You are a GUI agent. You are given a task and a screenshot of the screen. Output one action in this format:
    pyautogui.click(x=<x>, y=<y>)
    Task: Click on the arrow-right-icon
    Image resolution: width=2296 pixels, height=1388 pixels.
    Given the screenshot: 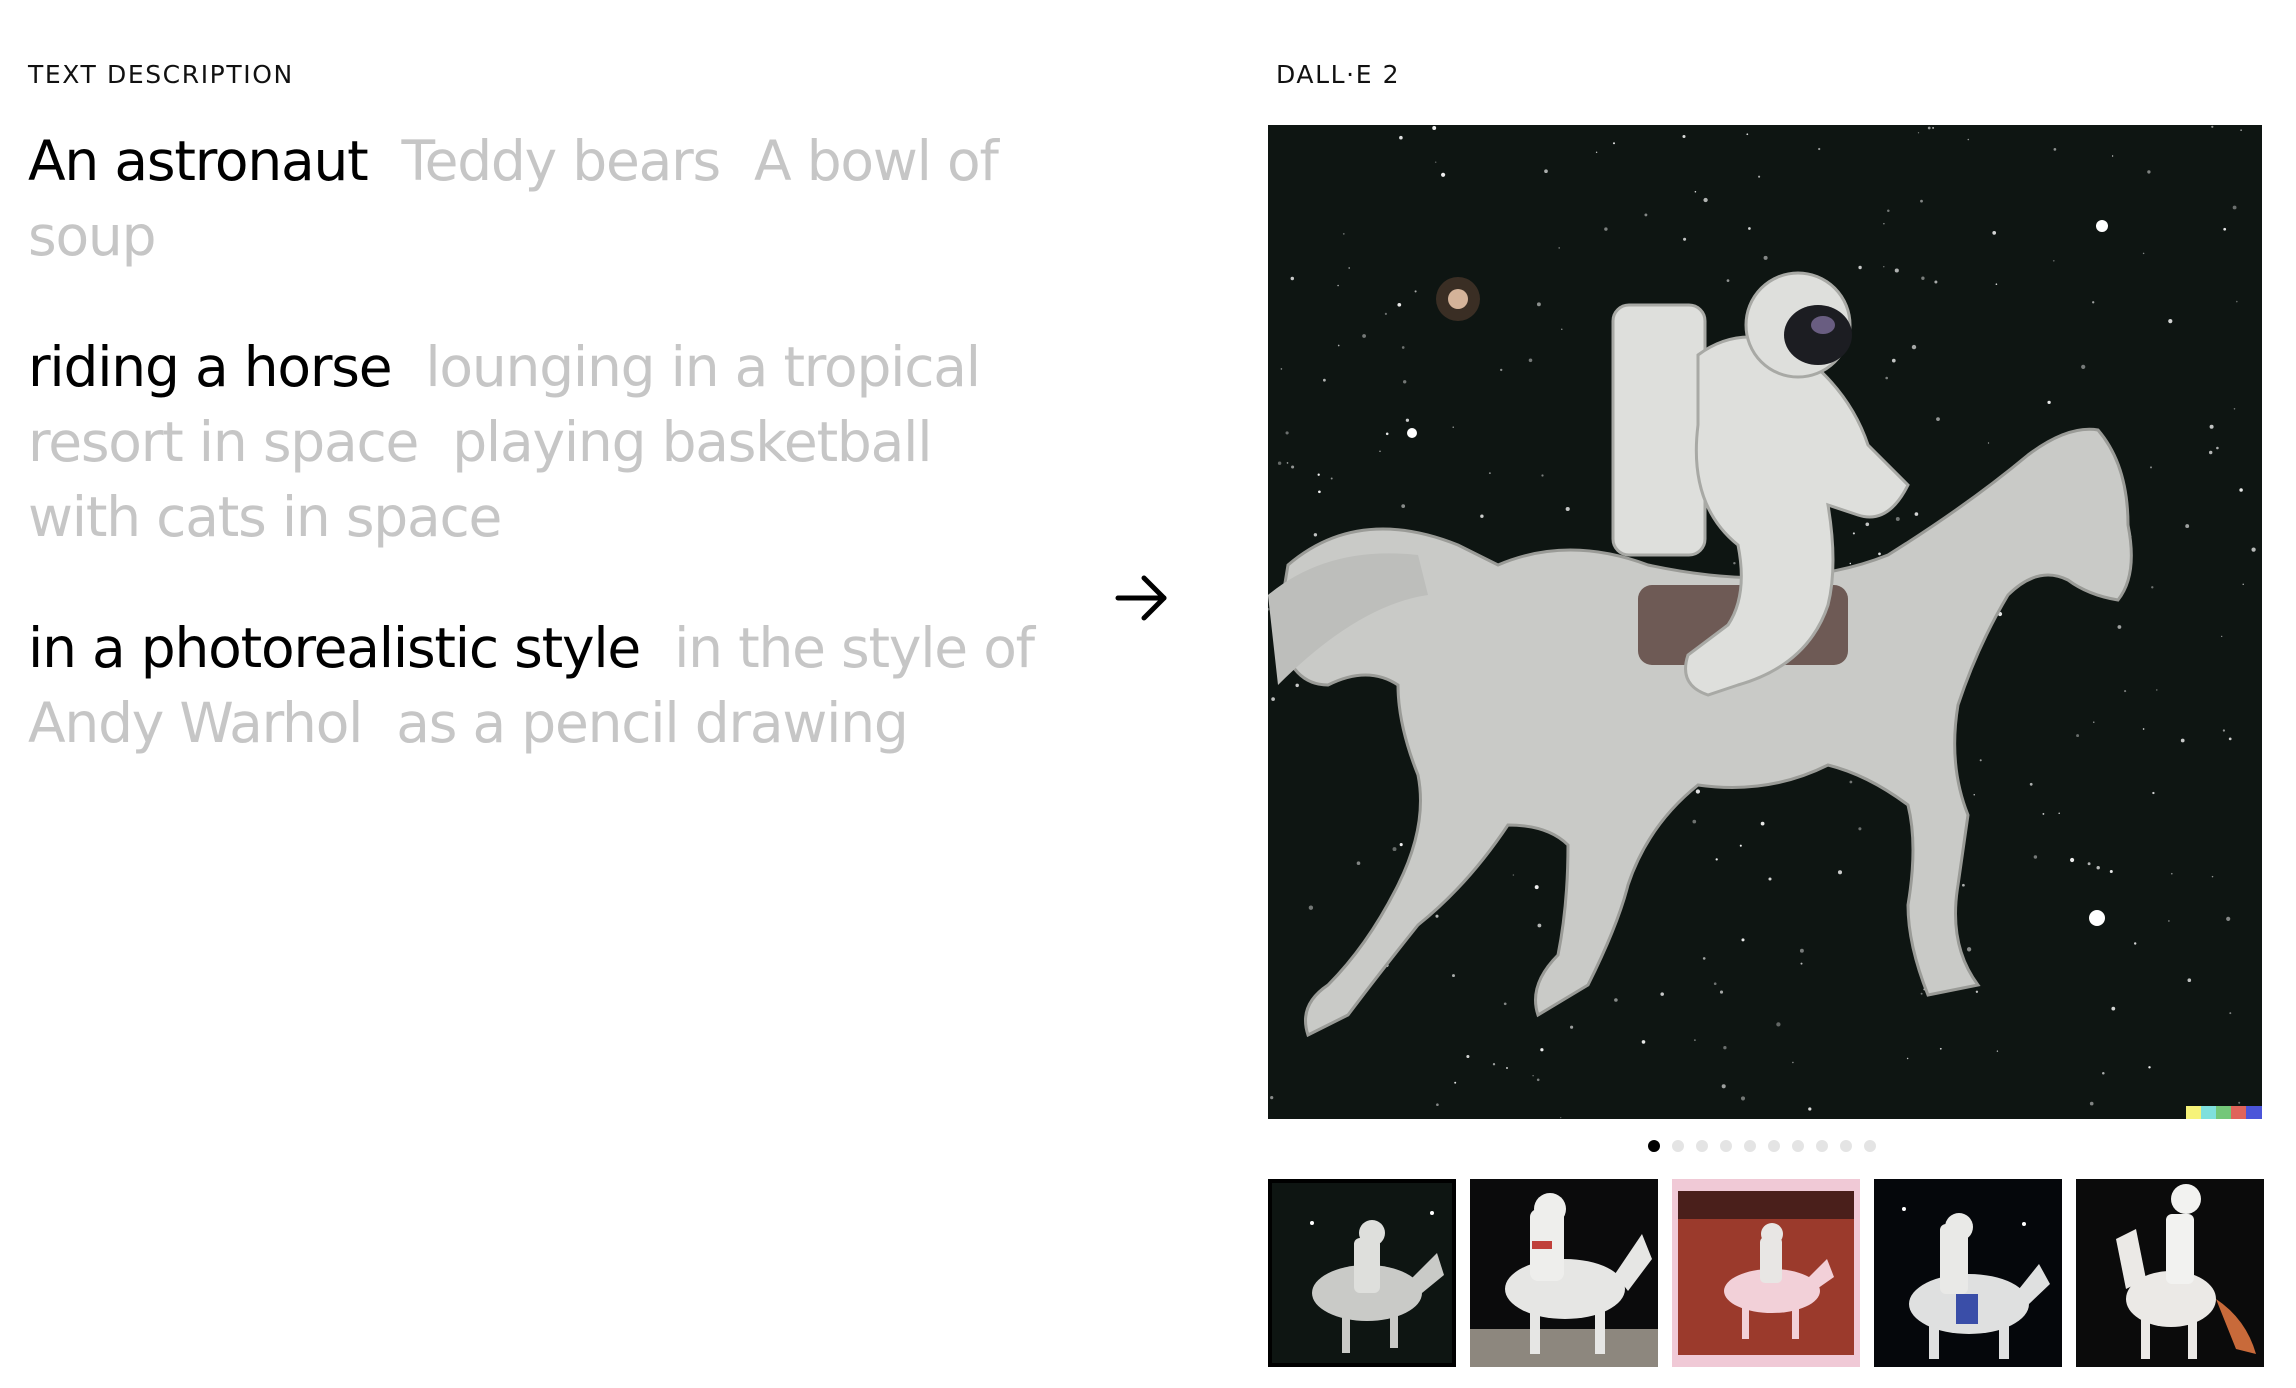 What is the action you would take?
    pyautogui.click(x=1142, y=598)
    